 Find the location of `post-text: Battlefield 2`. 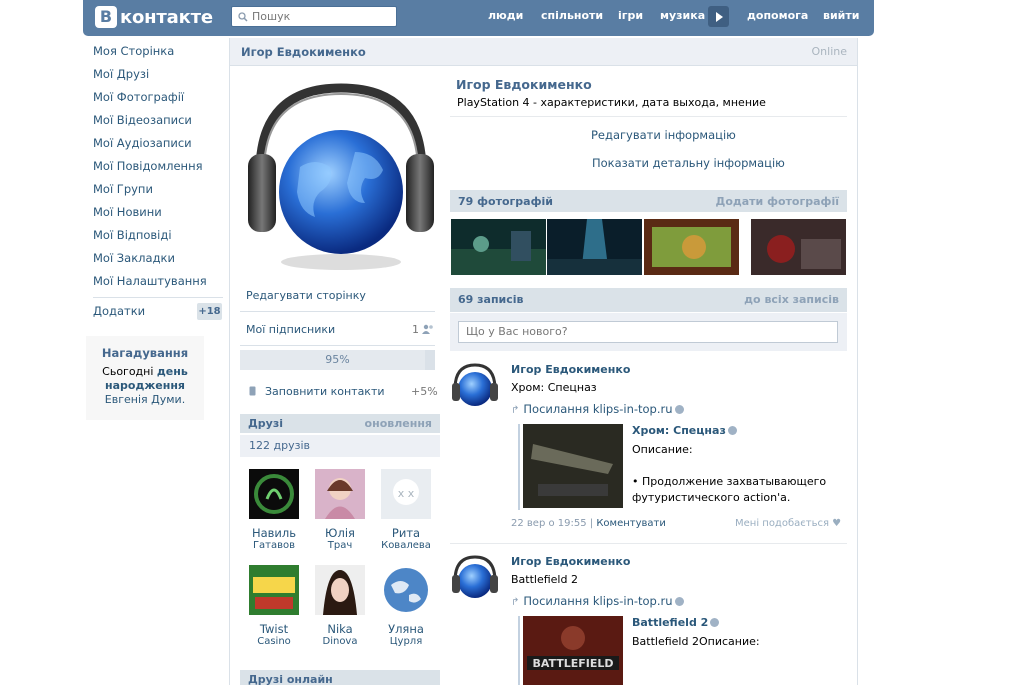

post-text: Battlefield 2 is located at coordinates (544, 579).